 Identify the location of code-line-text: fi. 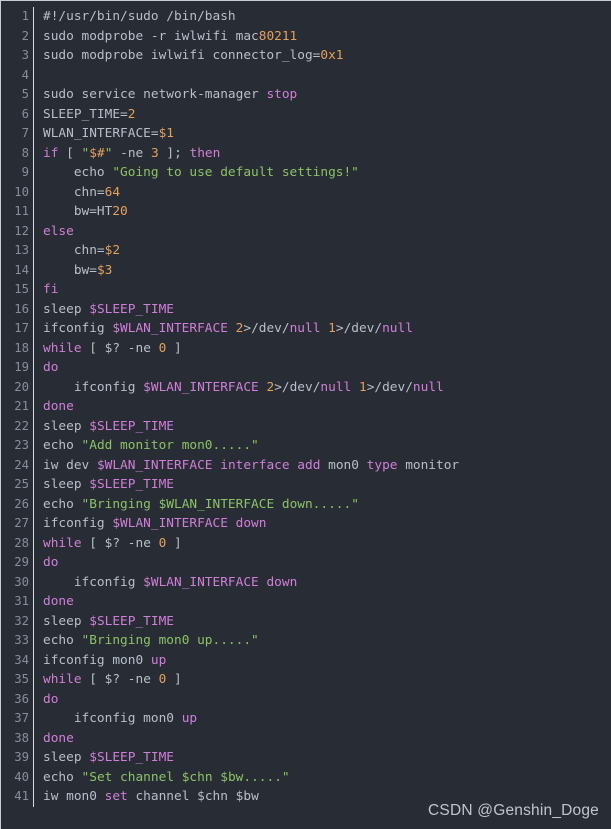
(323, 290).